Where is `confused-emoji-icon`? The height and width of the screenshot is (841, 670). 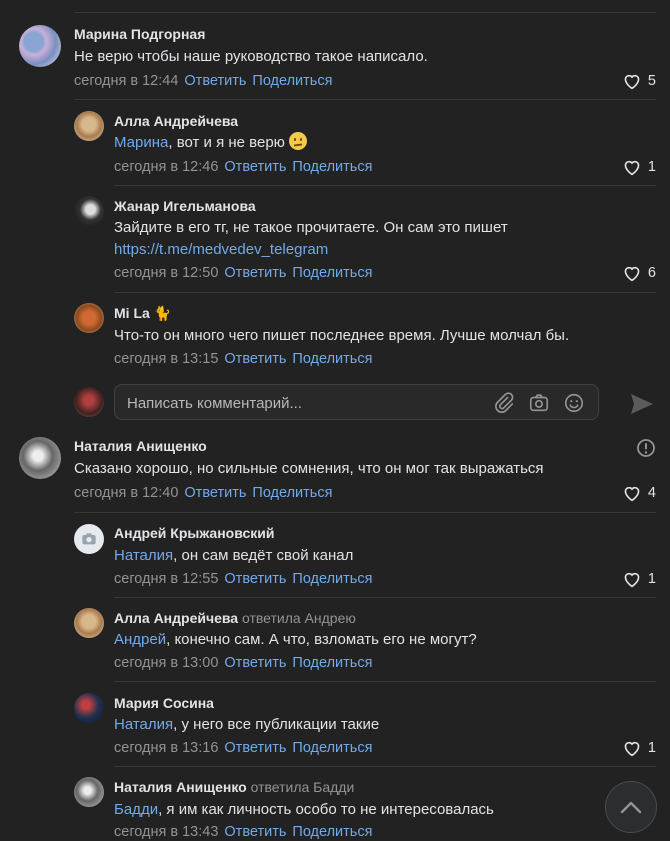 confused-emoji-icon is located at coordinates (298, 141).